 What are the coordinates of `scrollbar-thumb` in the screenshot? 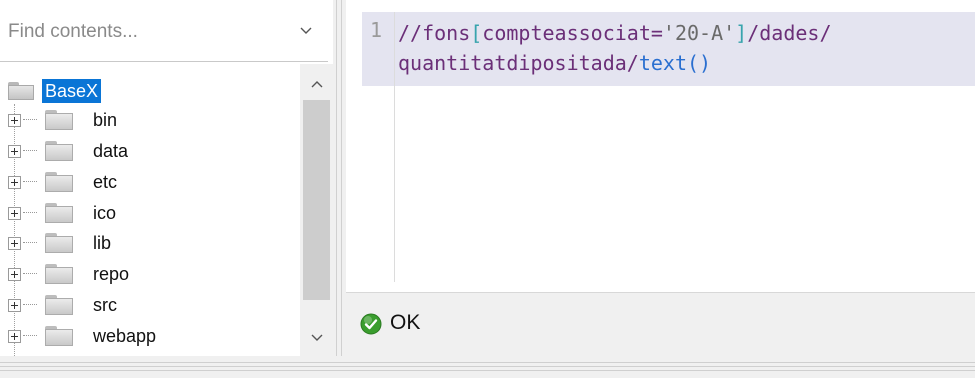 It's located at (316, 200).